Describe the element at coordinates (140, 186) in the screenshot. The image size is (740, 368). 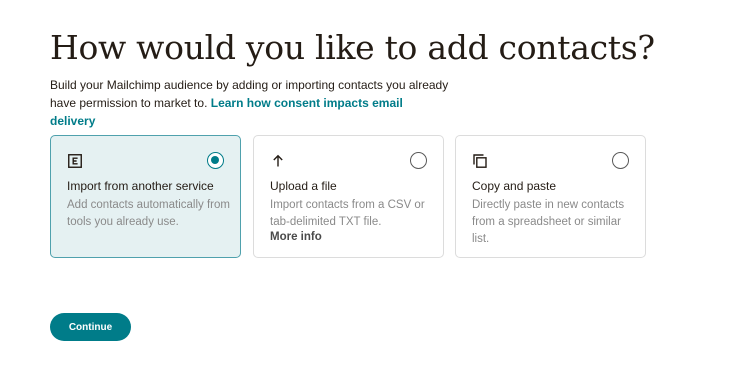
I see `option-title: Import from another service` at that location.